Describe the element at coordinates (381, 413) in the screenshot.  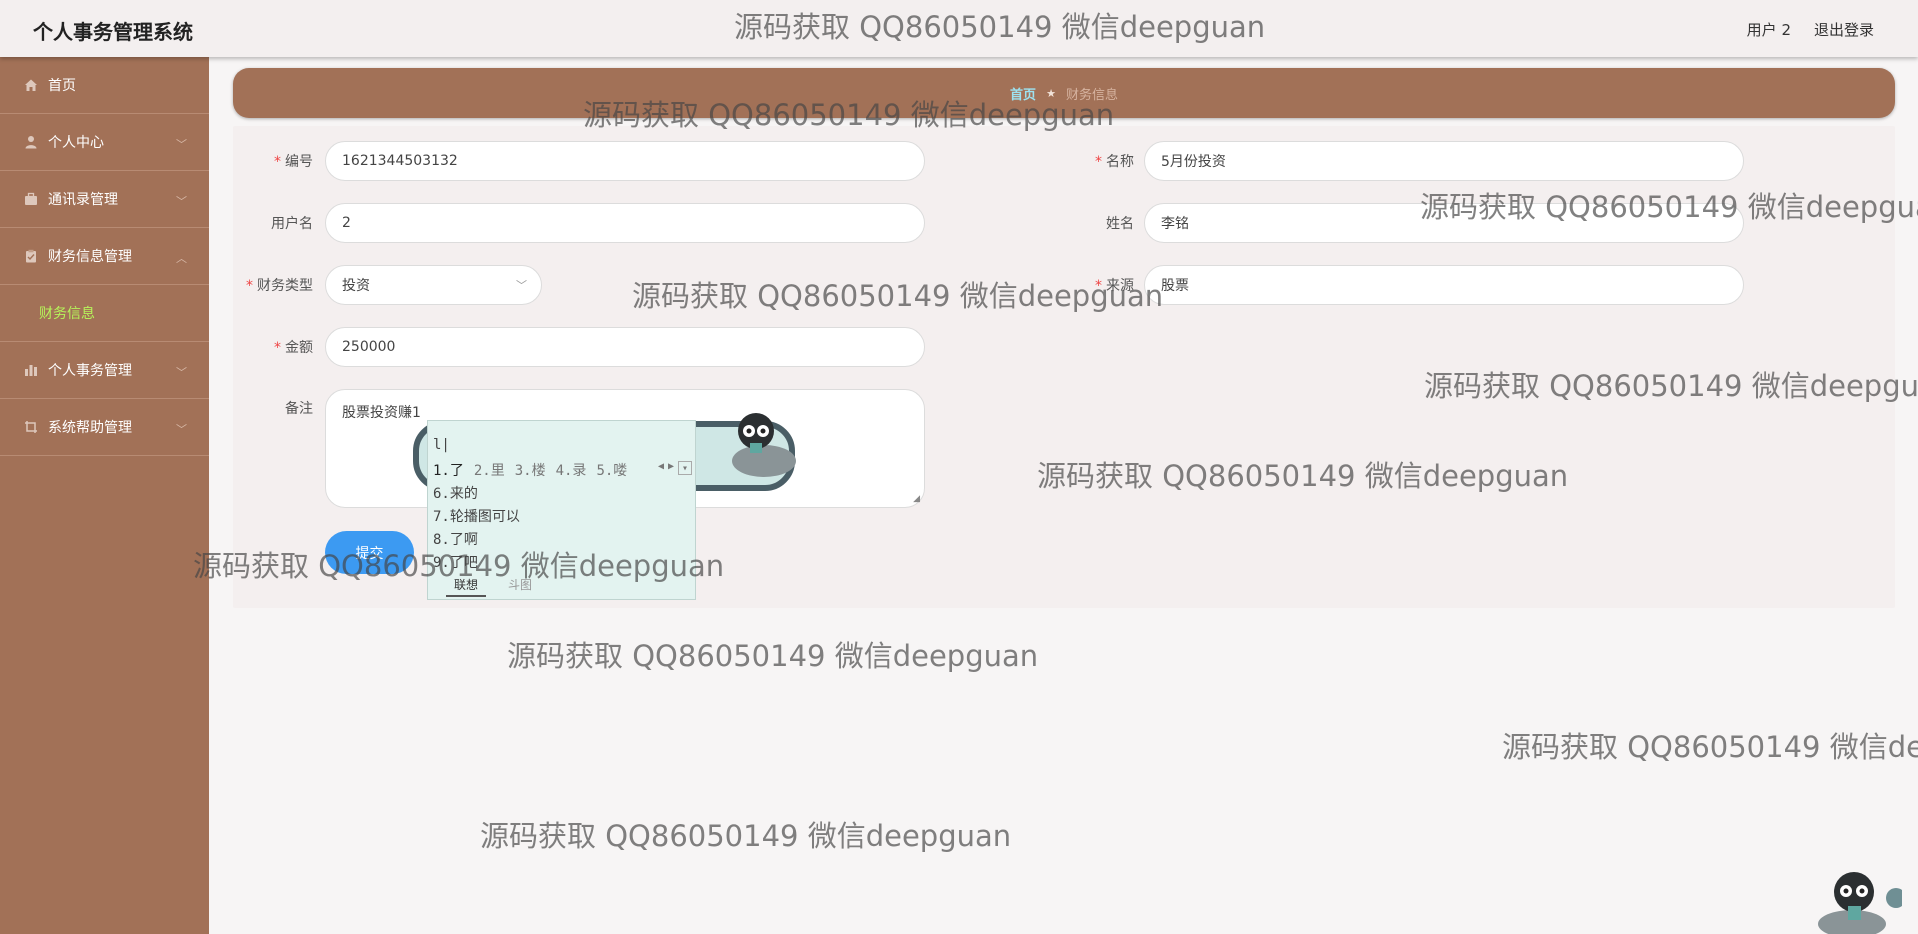
I see `remark-text: 股票投资赚1` at that location.